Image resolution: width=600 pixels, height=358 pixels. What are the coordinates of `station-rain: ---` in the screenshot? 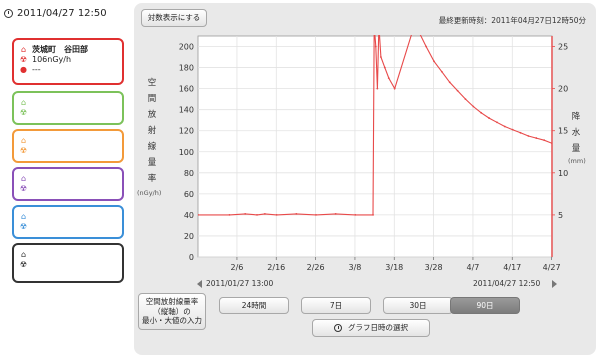 It's located at (36, 69).